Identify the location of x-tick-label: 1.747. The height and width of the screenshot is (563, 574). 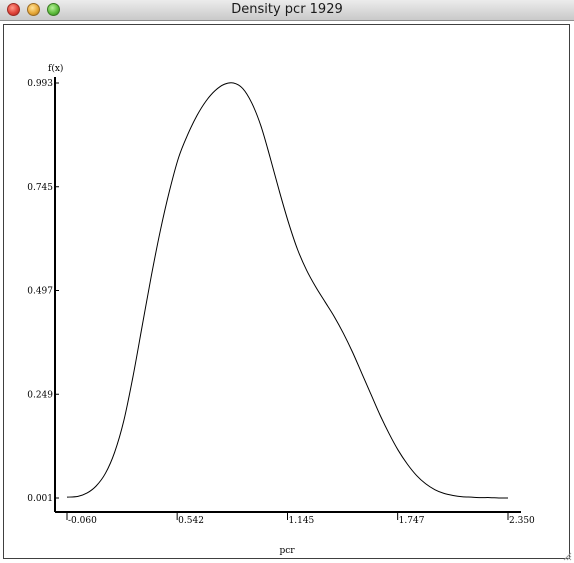
(412, 521).